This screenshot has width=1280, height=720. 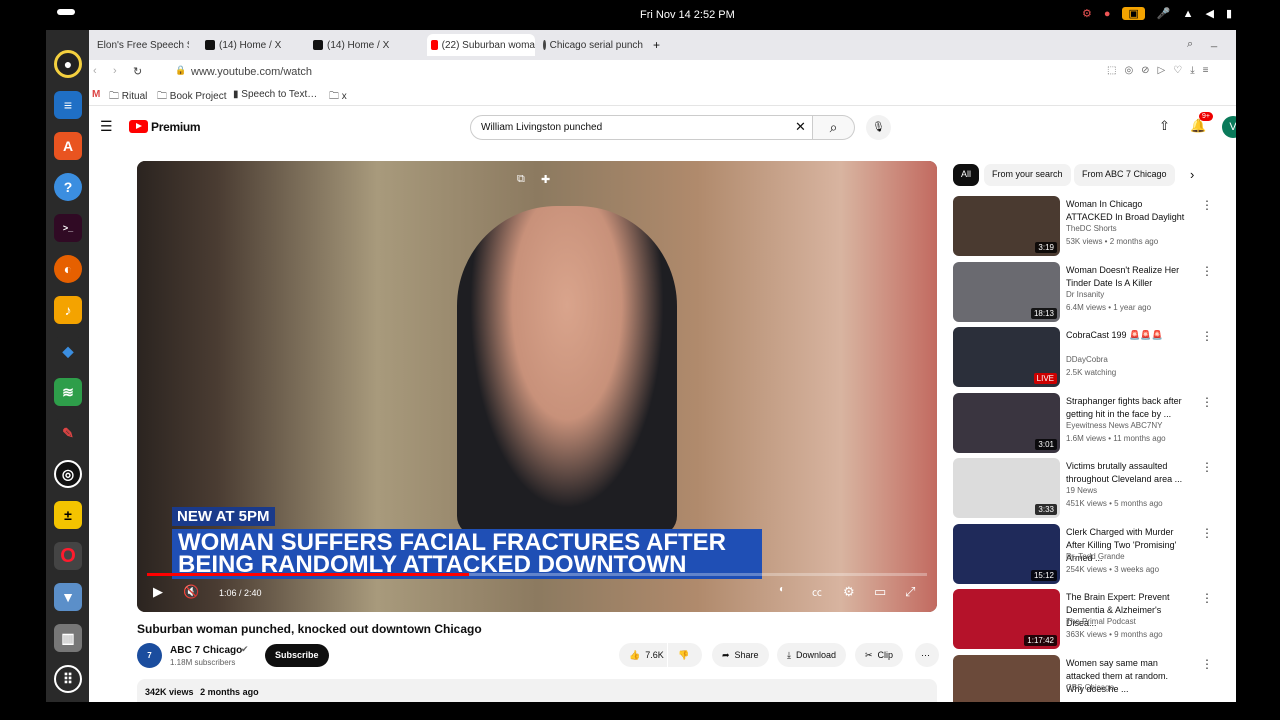 I want to click on tab-4: Chicago serial punch, so click(x=591, y=45).